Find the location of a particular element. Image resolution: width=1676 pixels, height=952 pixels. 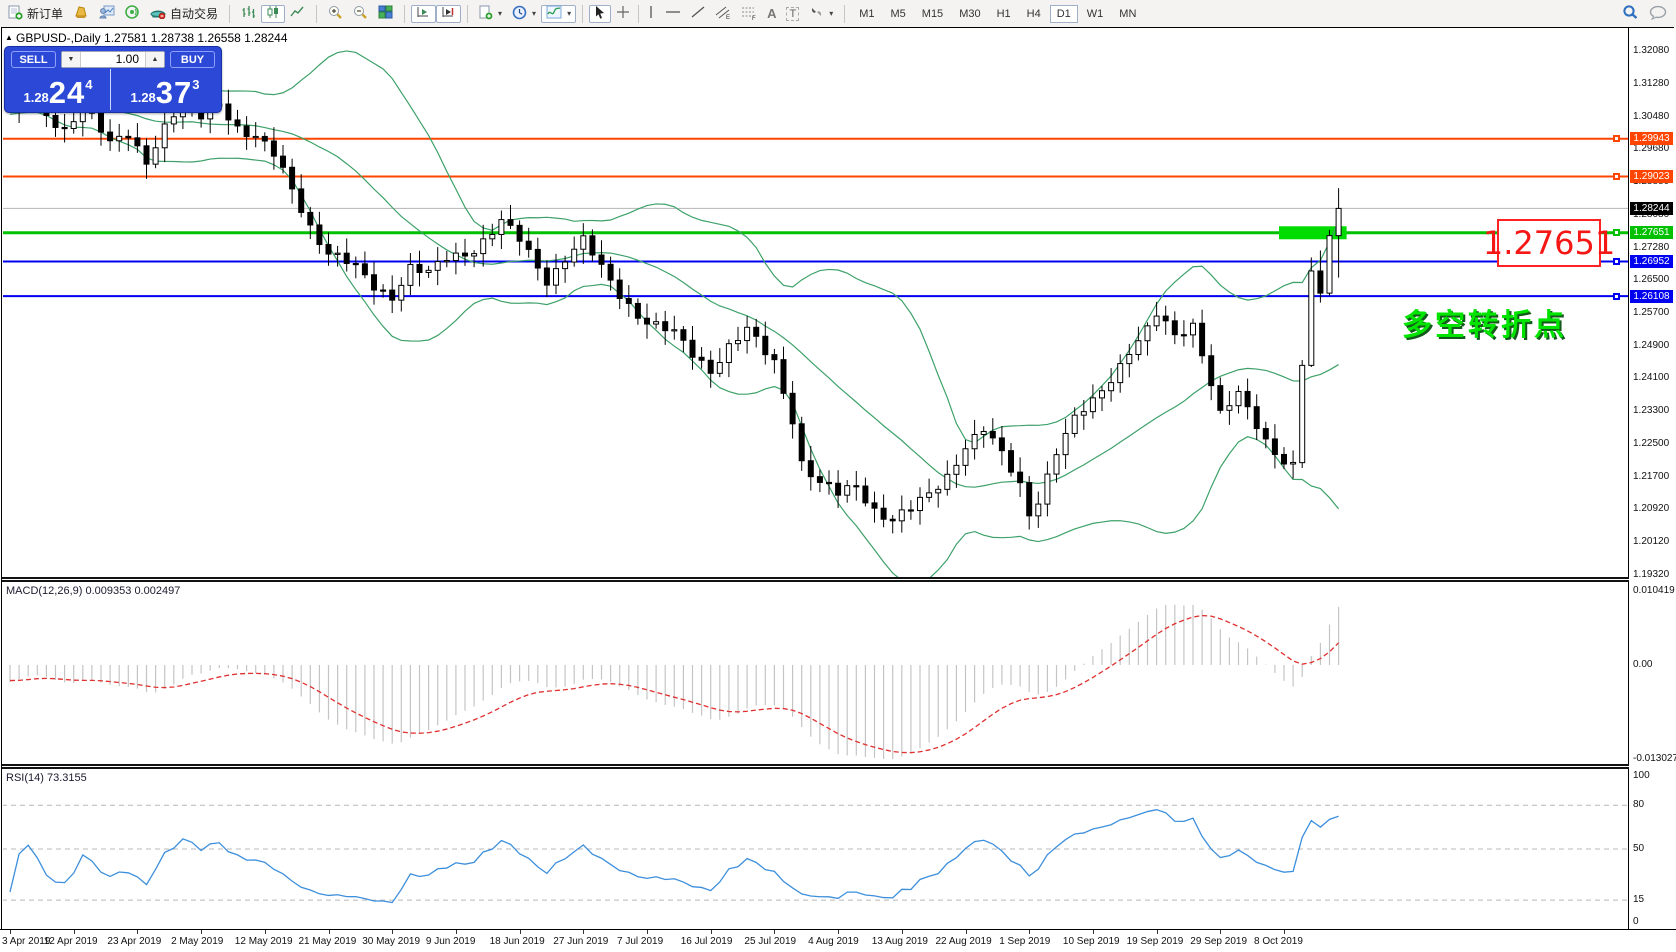

indicators-button: ▾ is located at coordinates (559, 13).